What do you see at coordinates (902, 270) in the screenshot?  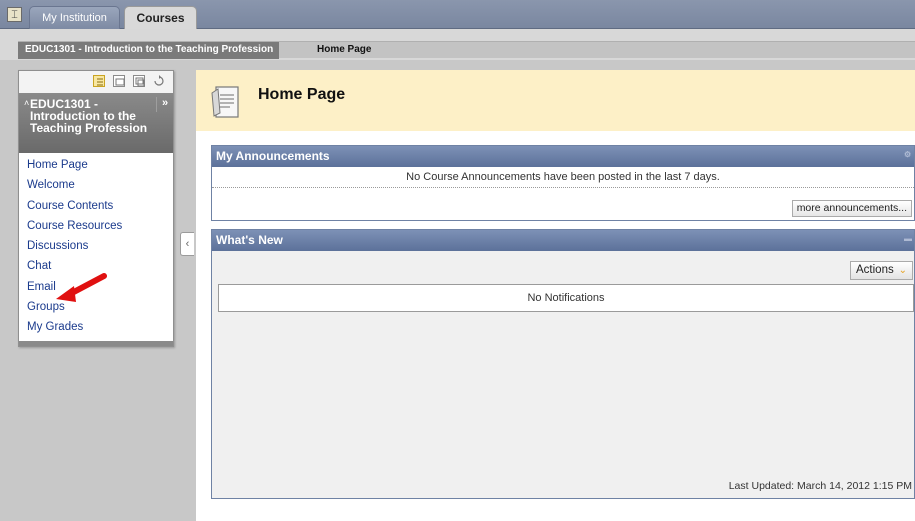 I see `chevron-down-icon: ⌄` at bounding box center [902, 270].